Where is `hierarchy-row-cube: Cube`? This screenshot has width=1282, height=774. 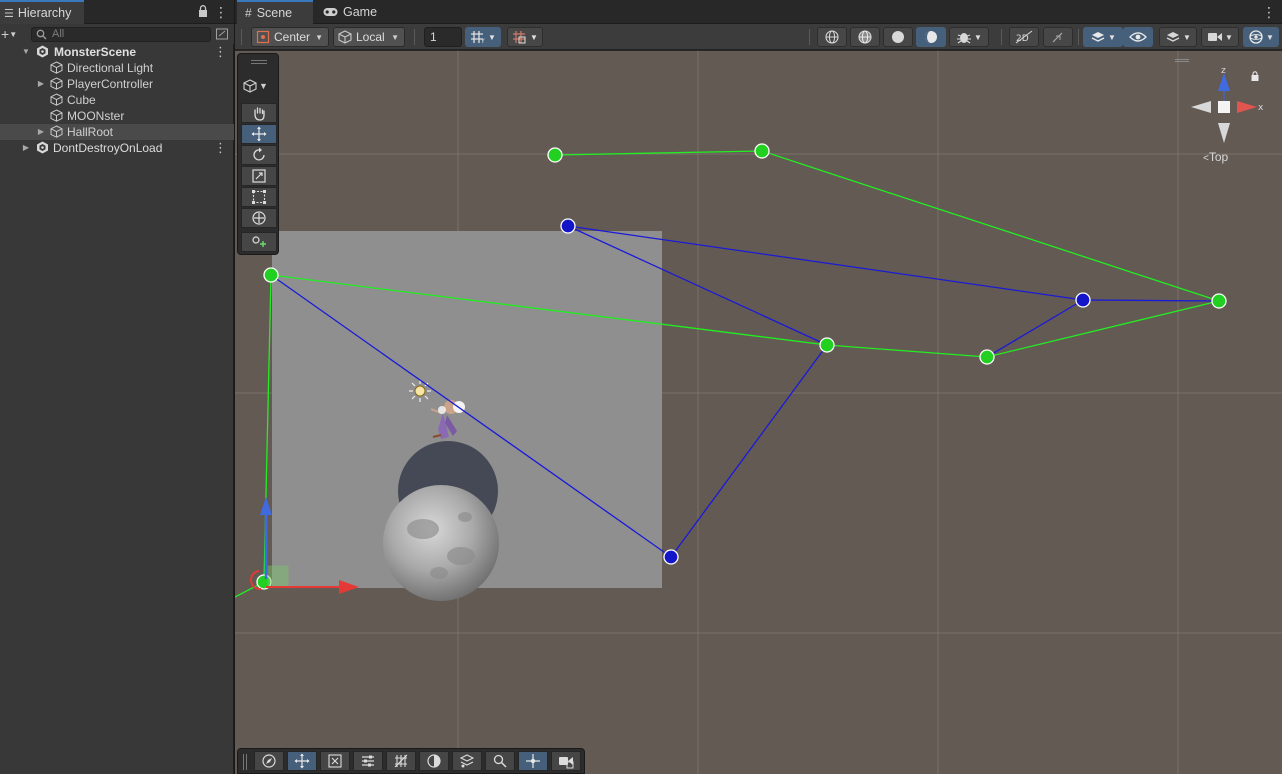
hierarchy-row-cube: Cube is located at coordinates (117, 100).